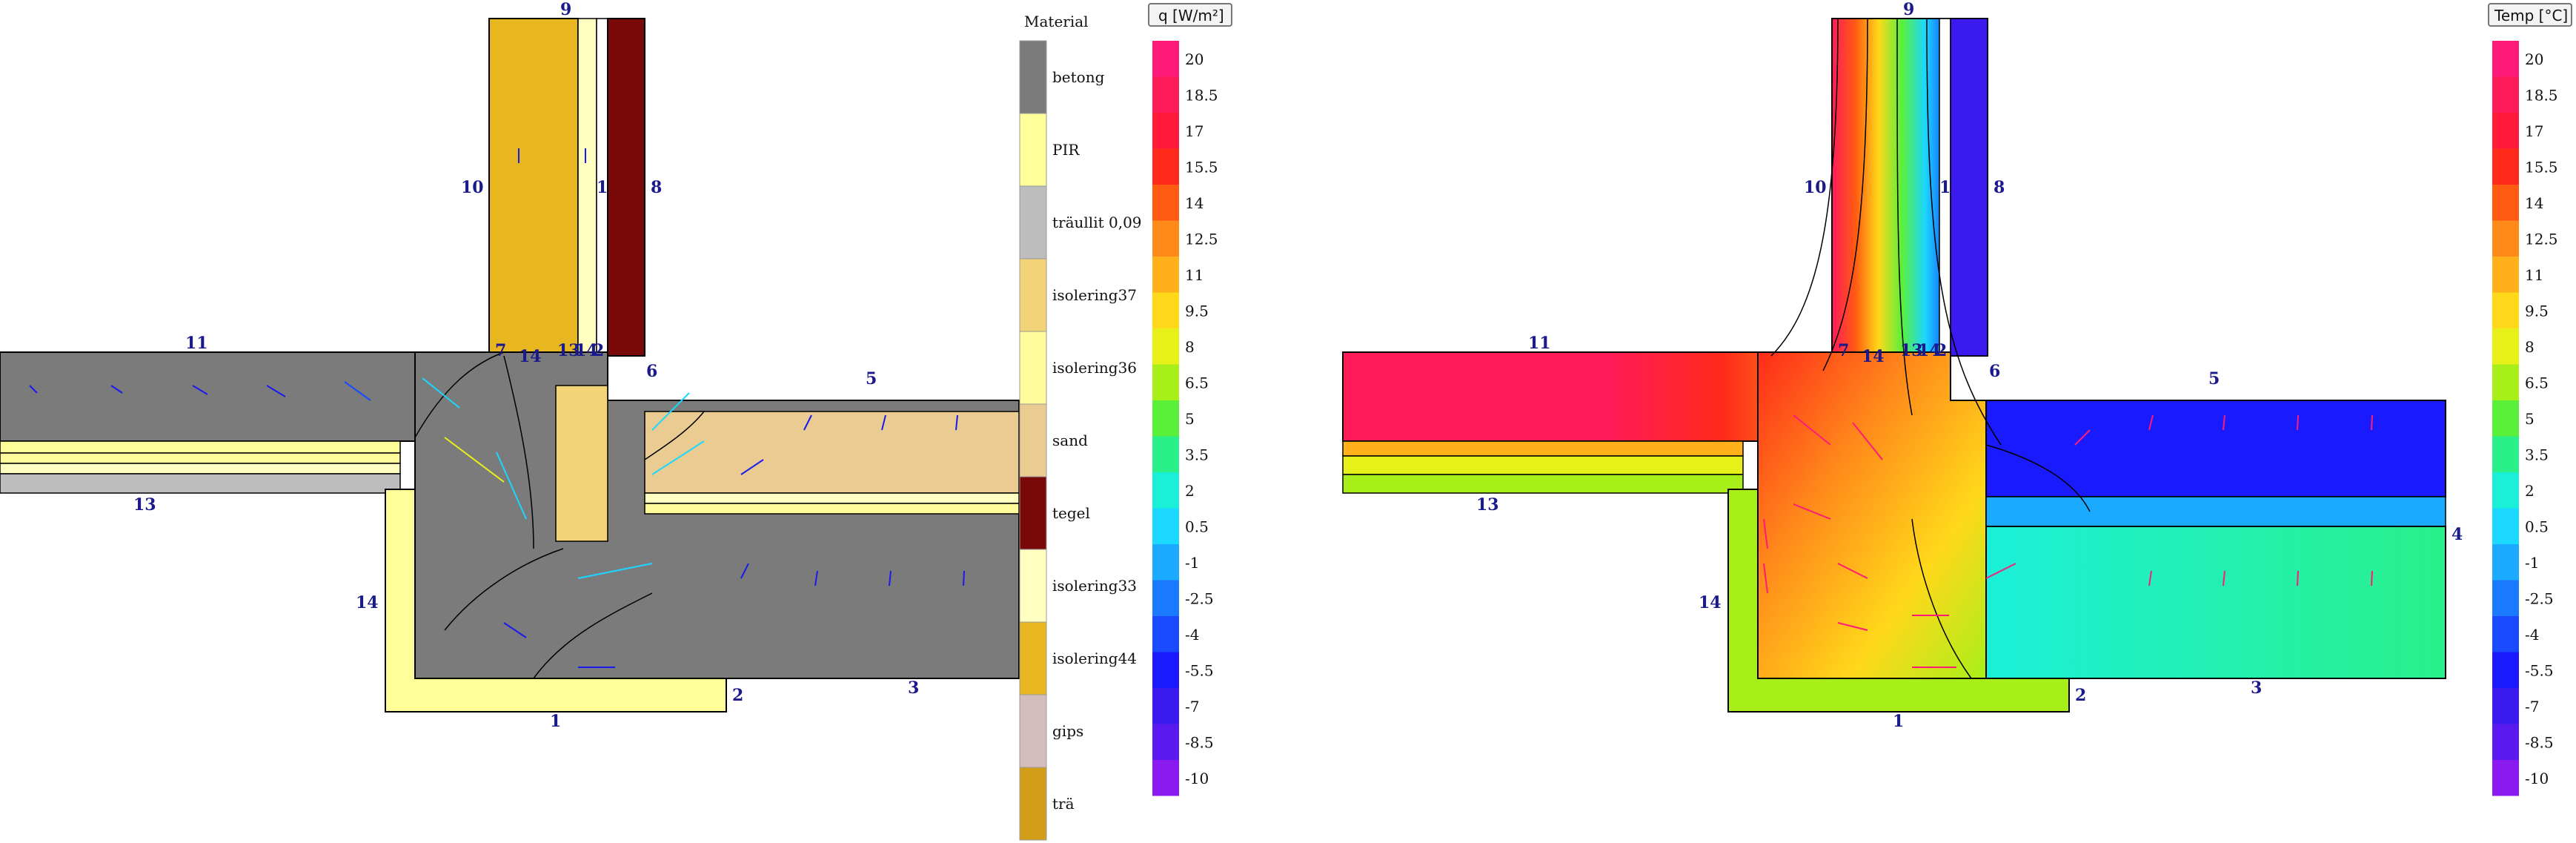 The height and width of the screenshot is (843, 2576). I want to click on column-isolering37, so click(581, 463).